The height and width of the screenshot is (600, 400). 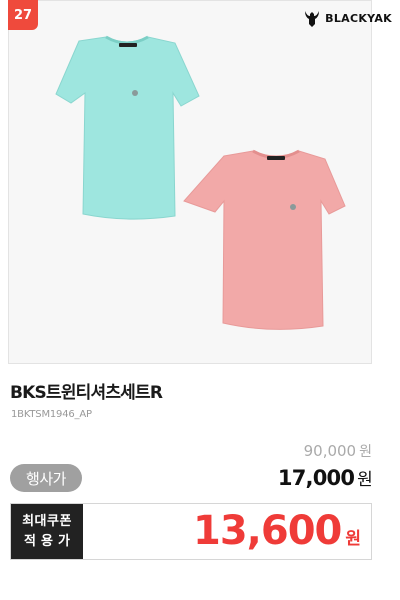 I want to click on pink-tshirt-image, so click(x=264, y=239).